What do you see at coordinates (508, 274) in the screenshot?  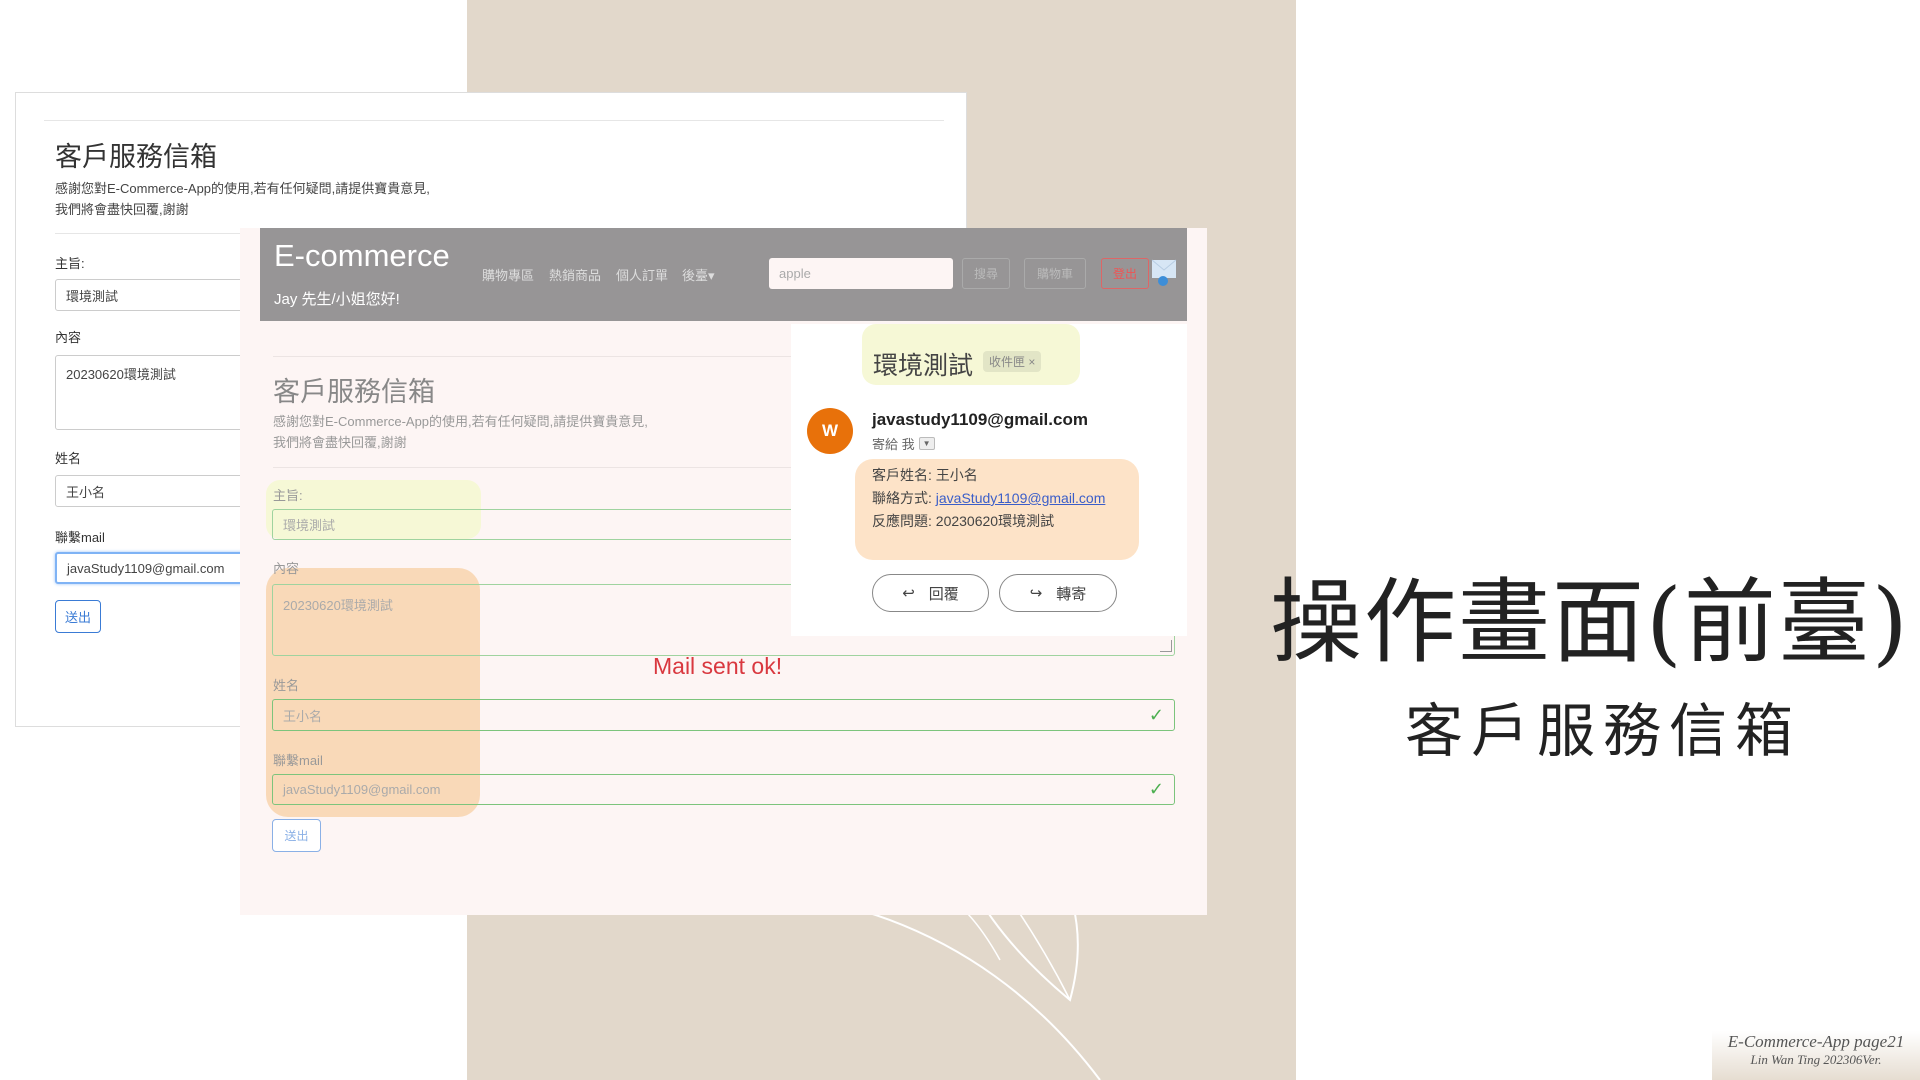 I see `nav-shop: 購物專區` at bounding box center [508, 274].